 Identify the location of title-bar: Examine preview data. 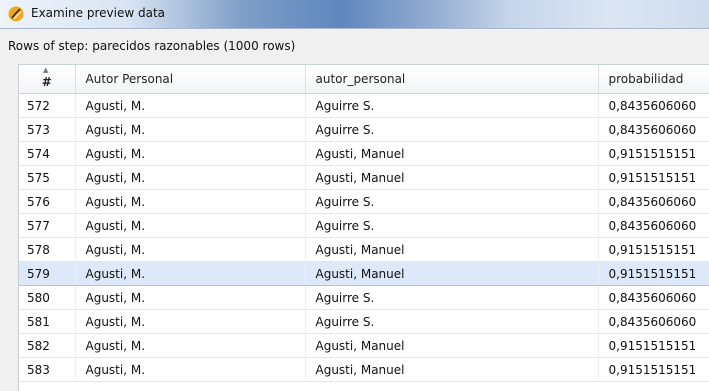
(354, 14).